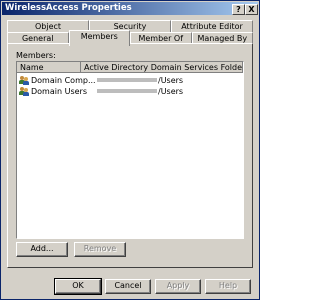 The width and height of the screenshot is (320, 300). What do you see at coordinates (212, 26) in the screenshot?
I see `tab-attribute-editor: Attribute Editor` at bounding box center [212, 26].